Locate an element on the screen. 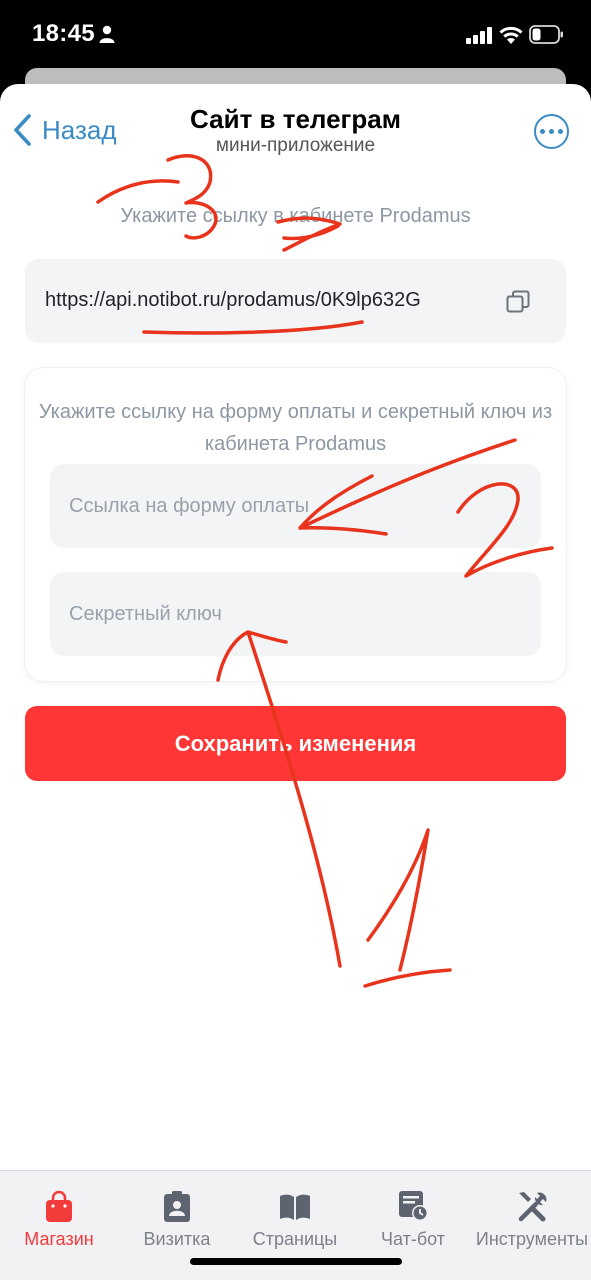  tab-label: Страницы is located at coordinates (295, 1239).